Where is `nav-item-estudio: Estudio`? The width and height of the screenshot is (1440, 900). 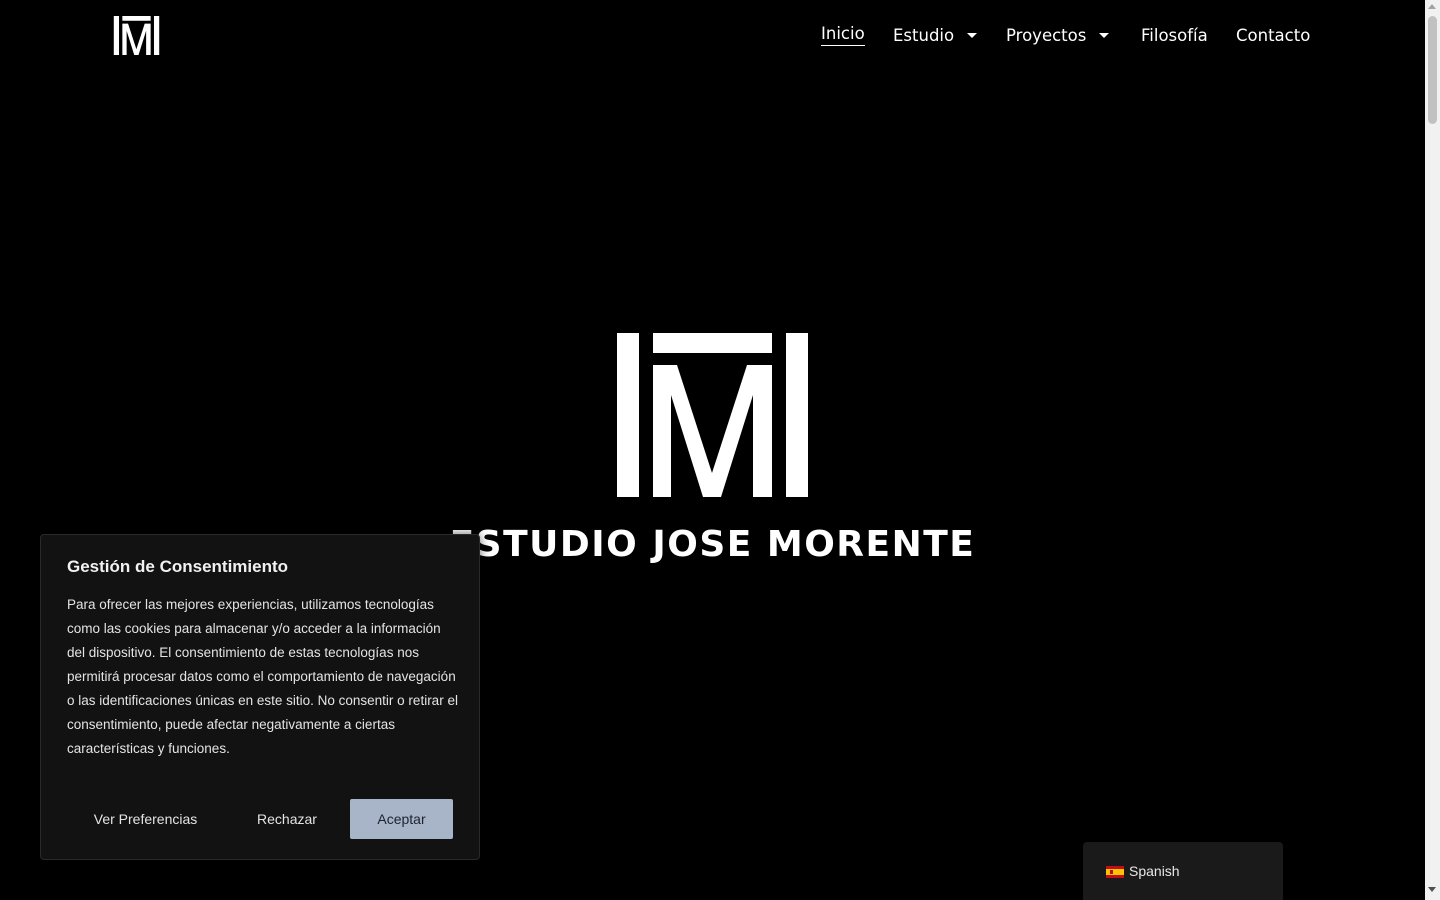
nav-item-estudio: Estudio is located at coordinates (935, 35).